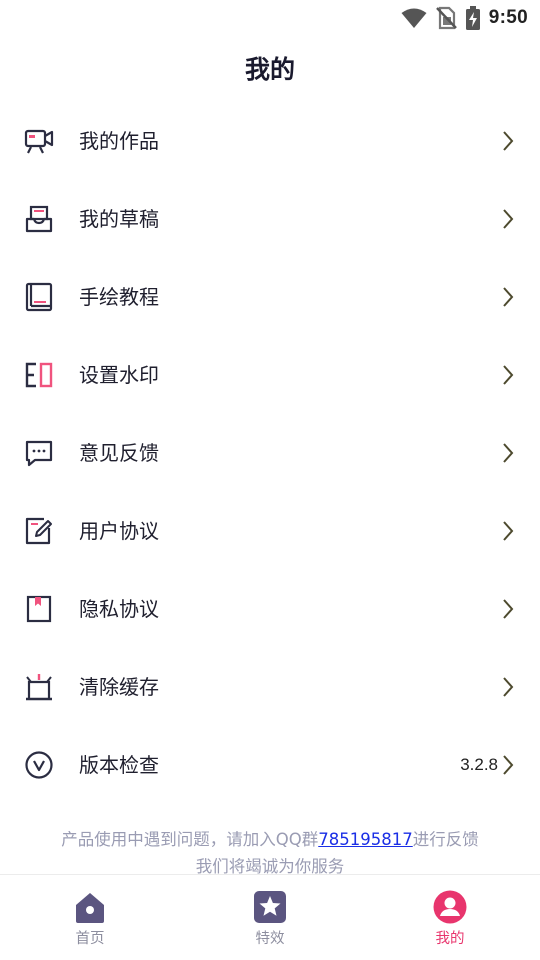 This screenshot has height=960, width=540. Describe the element at coordinates (472, 18) in the screenshot. I see `battery-charging-icon` at that location.